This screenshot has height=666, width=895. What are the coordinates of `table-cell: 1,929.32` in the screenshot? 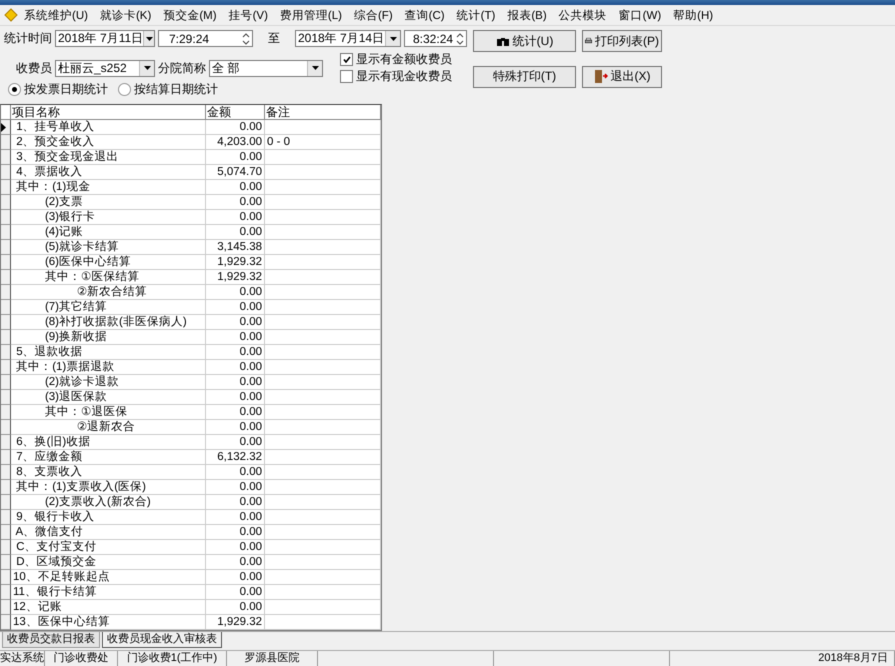 It's located at (235, 622).